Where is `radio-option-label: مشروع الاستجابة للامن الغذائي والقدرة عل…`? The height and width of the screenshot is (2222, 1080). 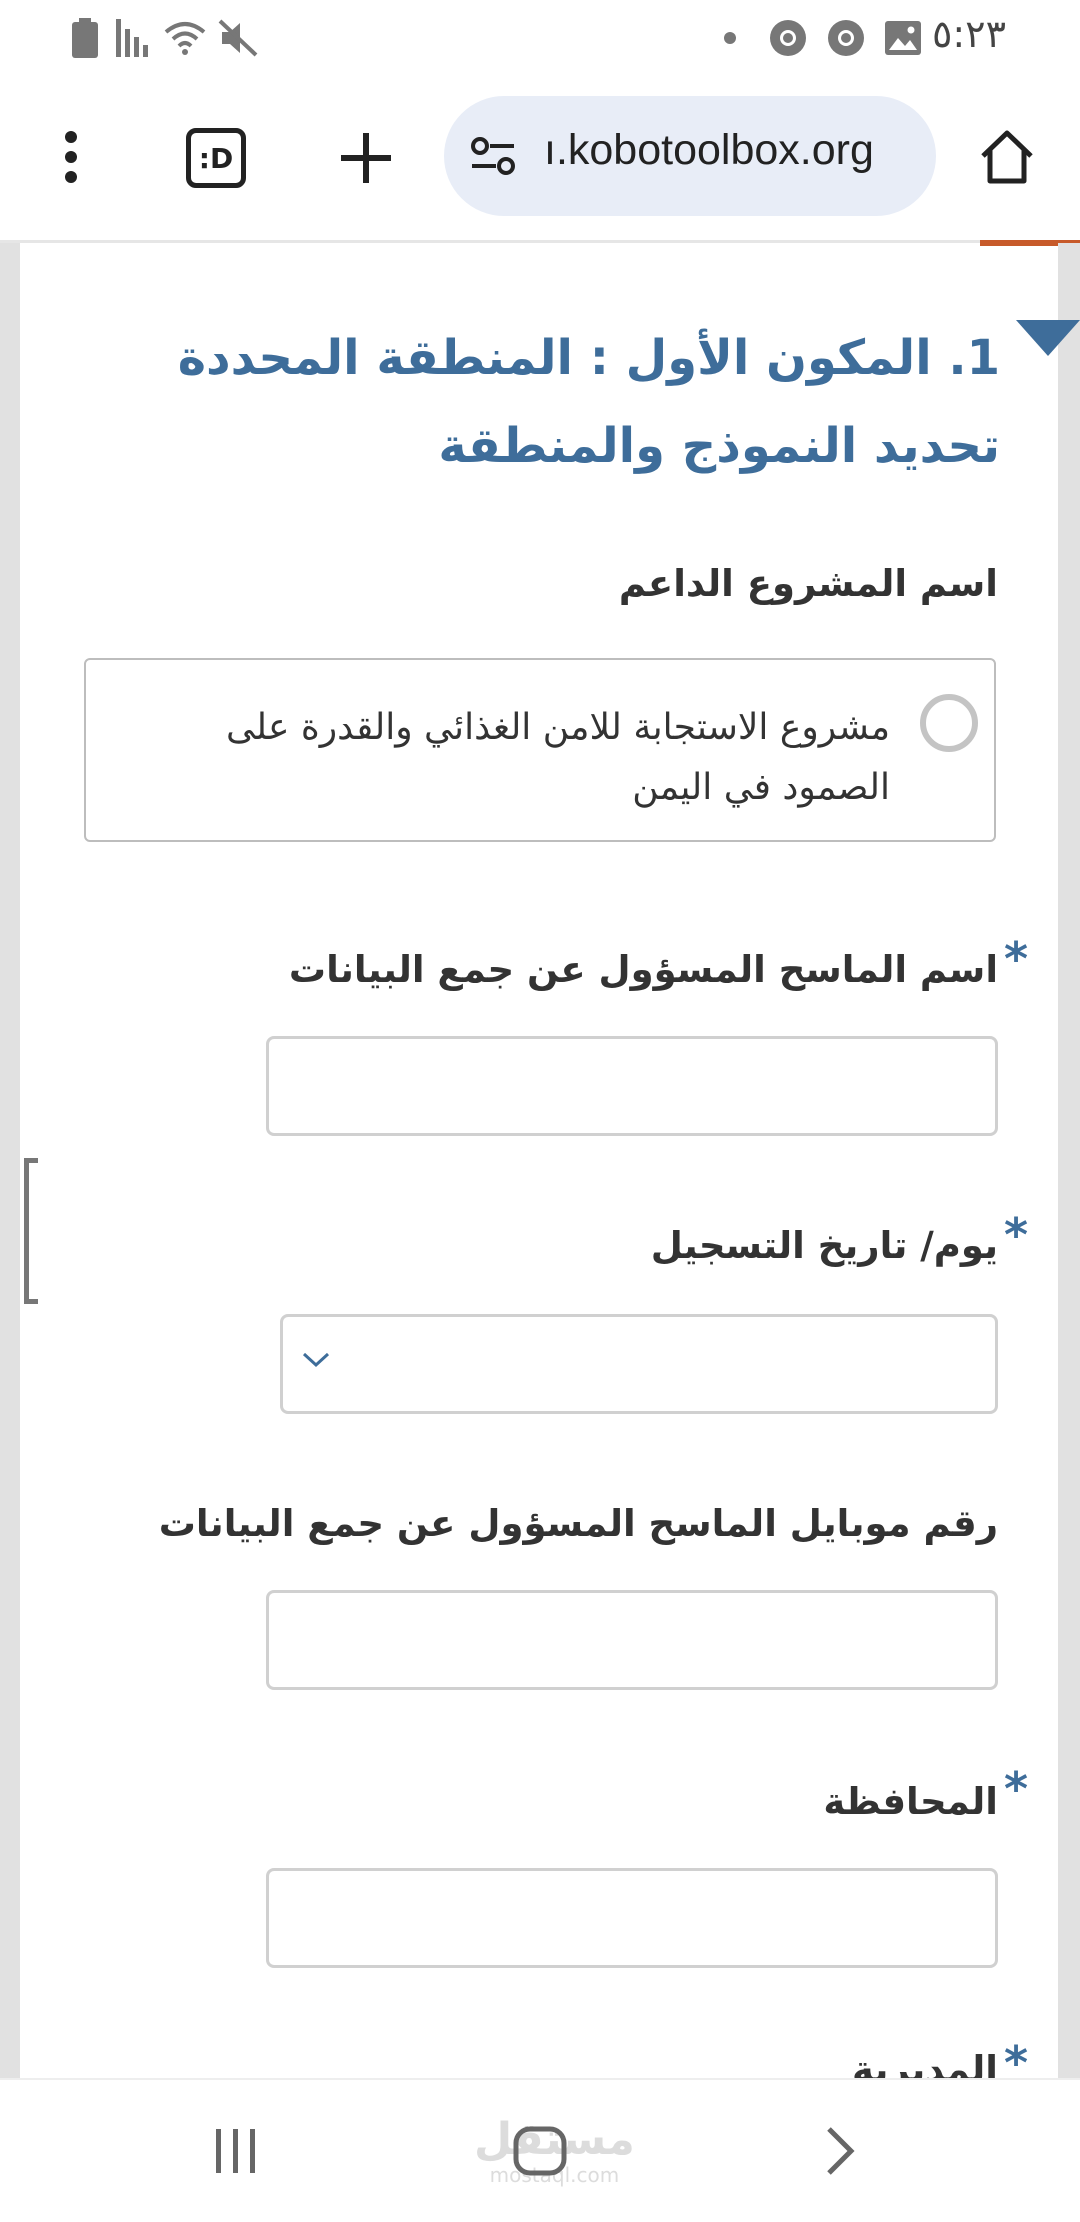
radio-option-label: مشروع الاستجابة للامن الغذائي والقدرة عل… is located at coordinates (550, 758).